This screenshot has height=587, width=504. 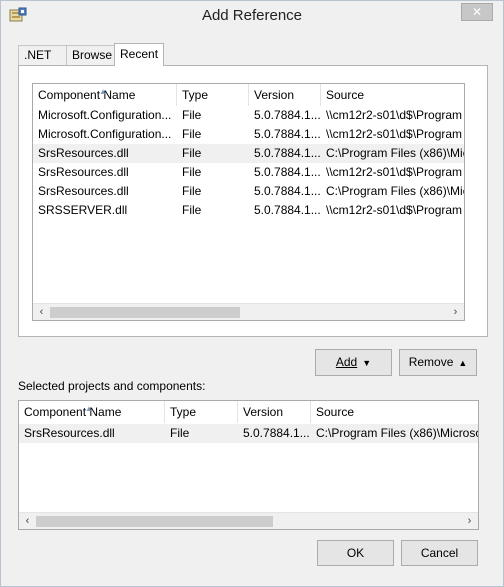 I want to click on tab-browse: Browse, so click(x=90, y=55).